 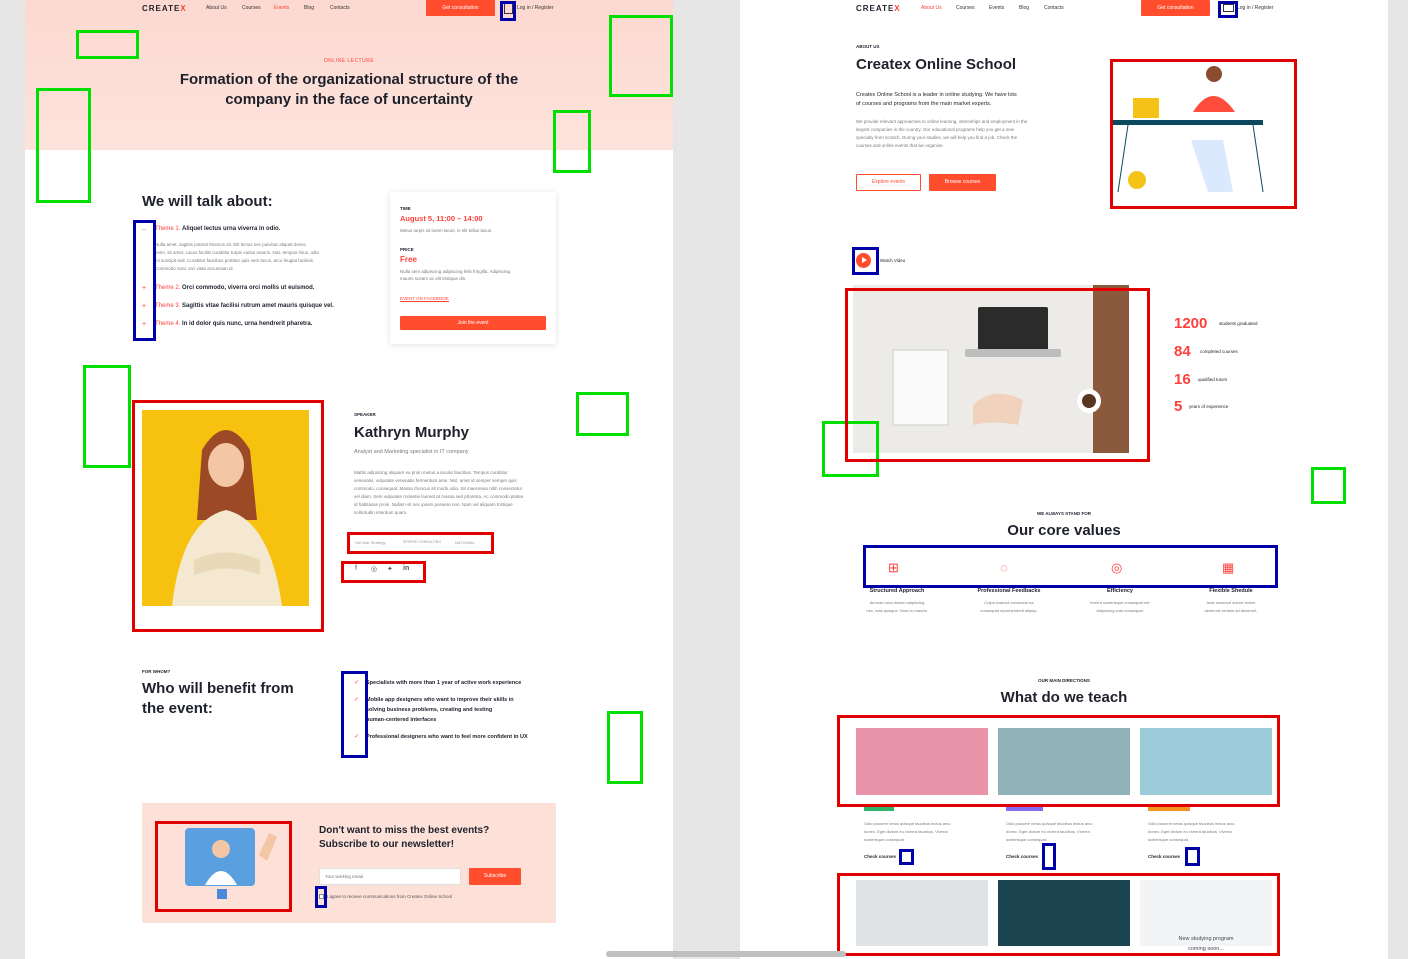 I want to click on check-courses-link-3: Check courses, so click(x=1164, y=856).